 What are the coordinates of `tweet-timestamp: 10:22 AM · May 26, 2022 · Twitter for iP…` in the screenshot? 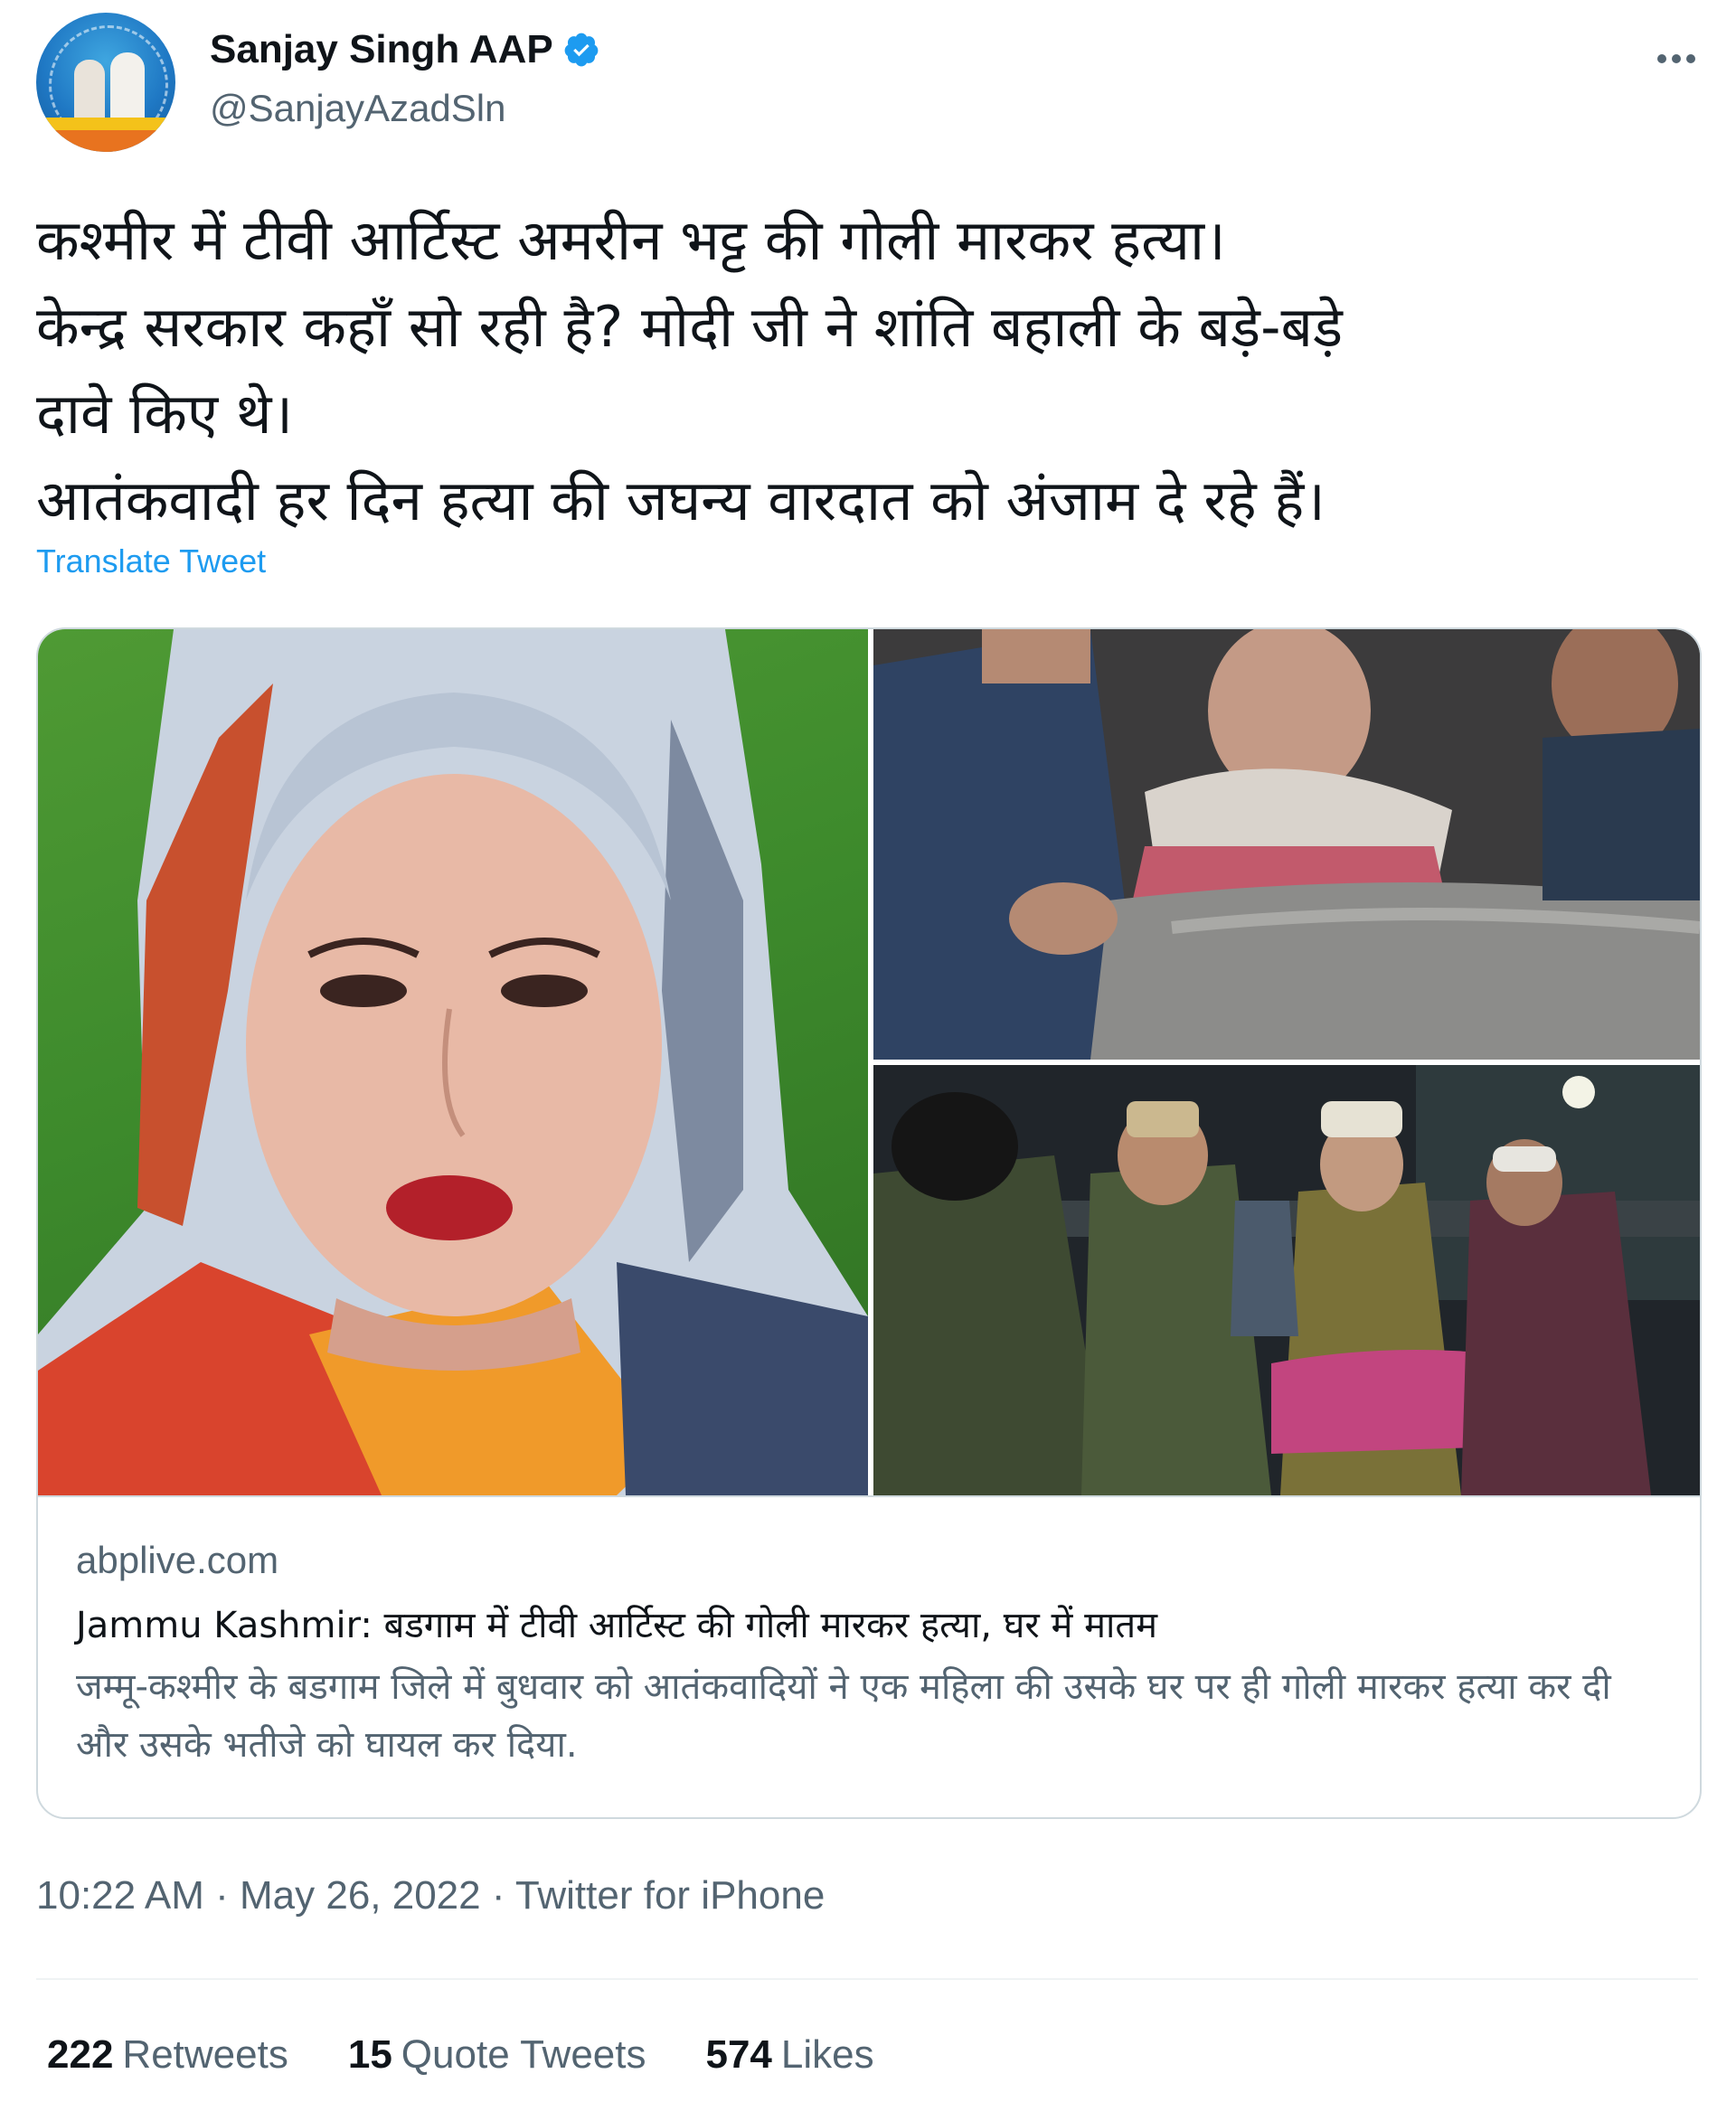 It's located at (431, 1895).